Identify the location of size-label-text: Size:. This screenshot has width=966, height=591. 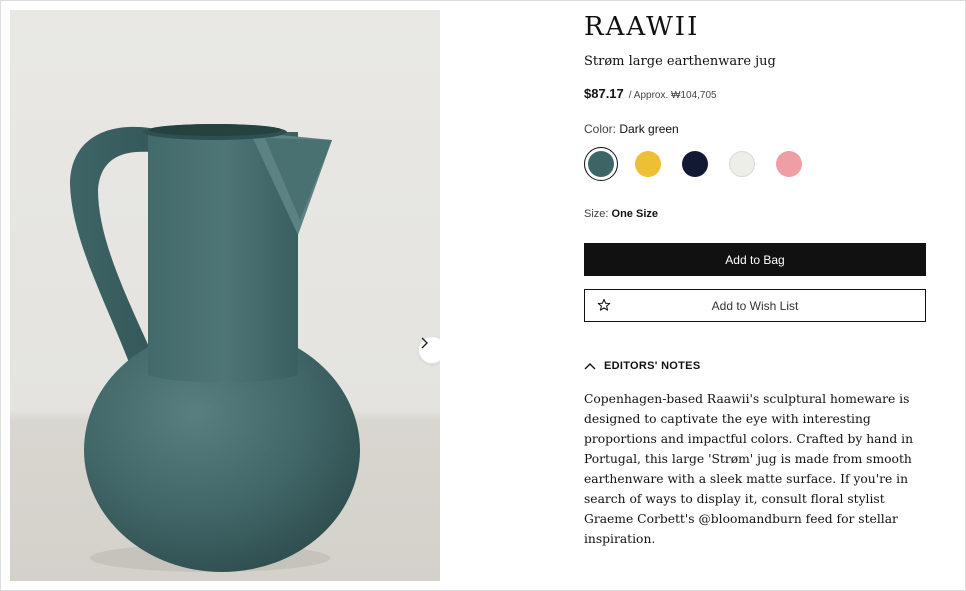
(596, 214).